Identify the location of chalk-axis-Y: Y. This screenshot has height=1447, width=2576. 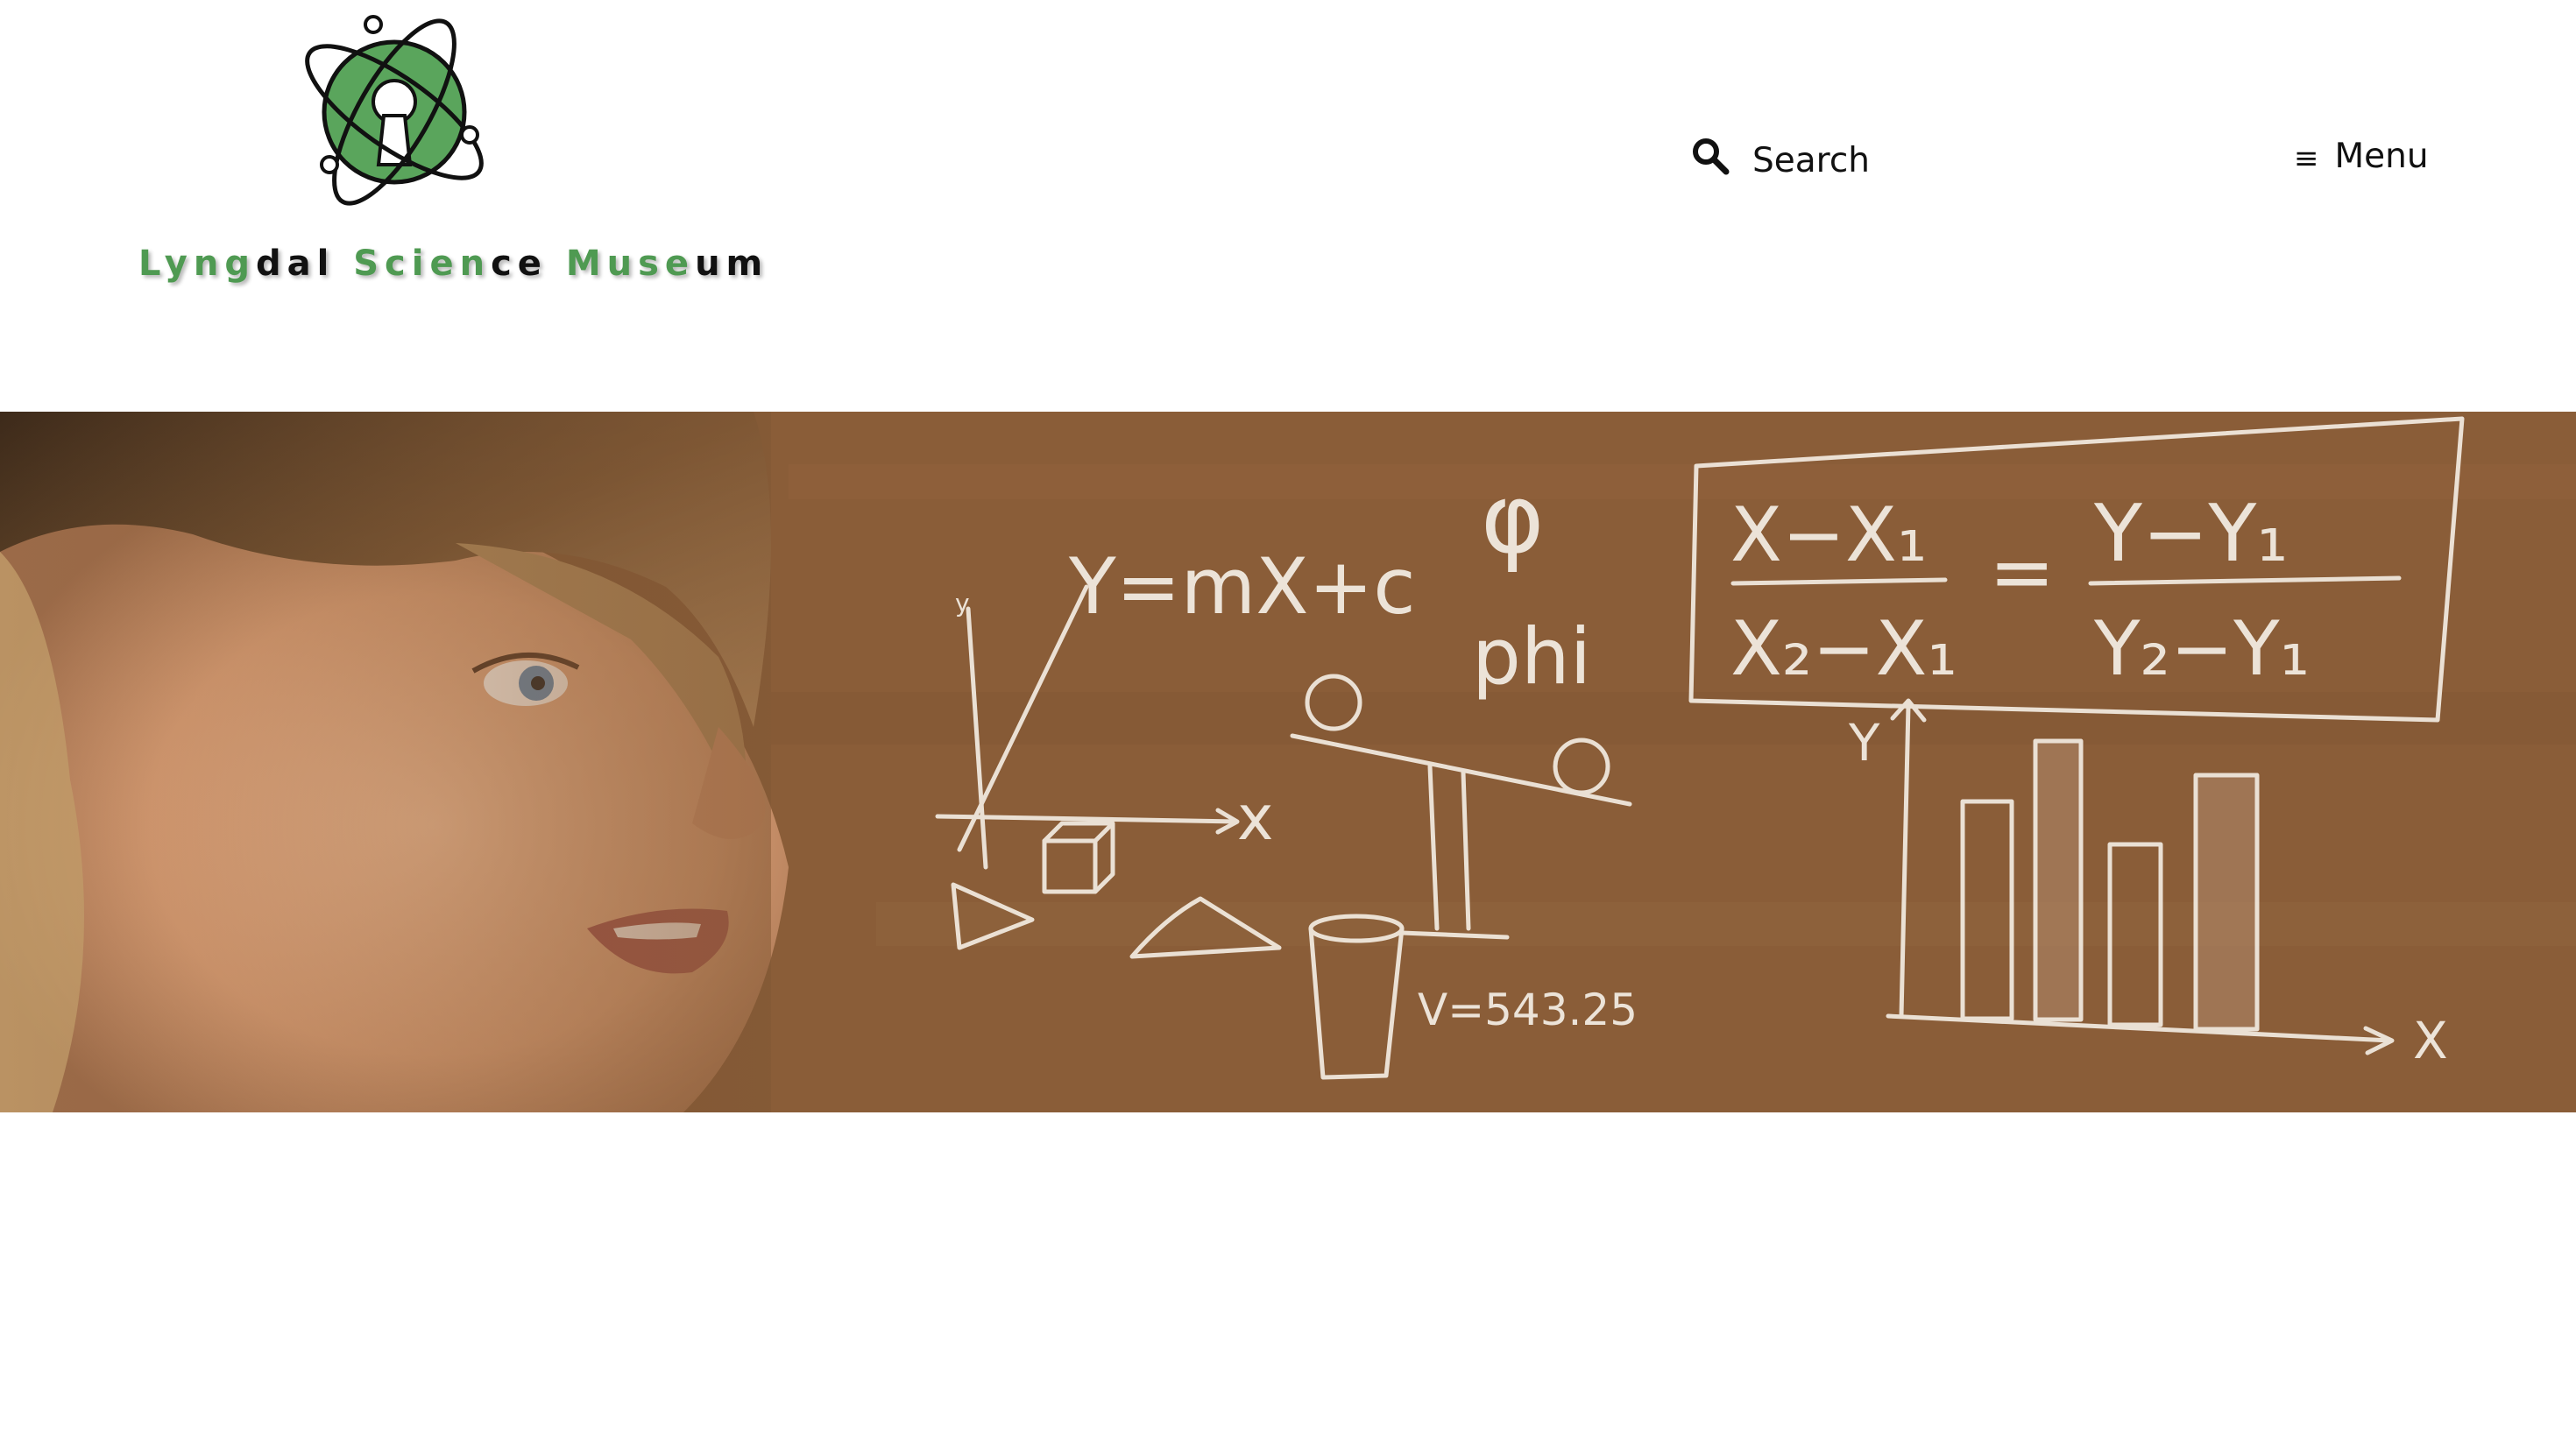
(1864, 743).